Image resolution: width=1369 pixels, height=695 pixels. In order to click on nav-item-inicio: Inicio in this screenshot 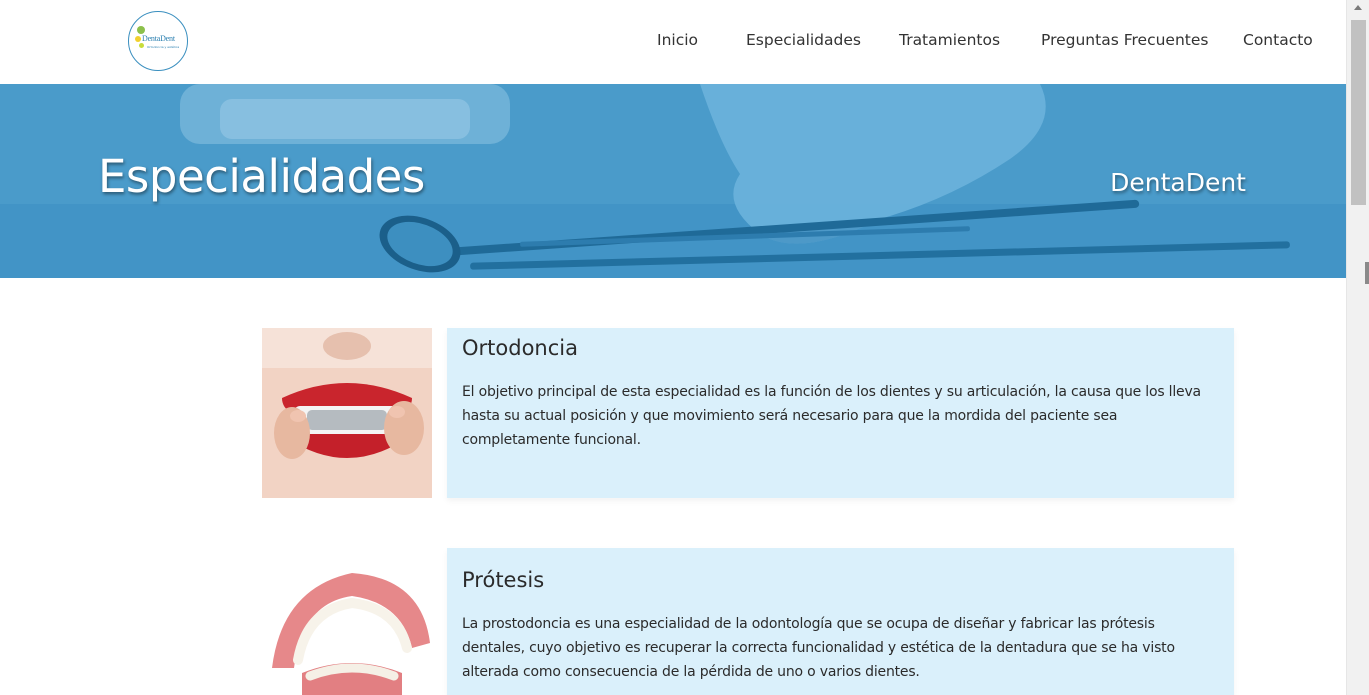, I will do `click(677, 40)`.